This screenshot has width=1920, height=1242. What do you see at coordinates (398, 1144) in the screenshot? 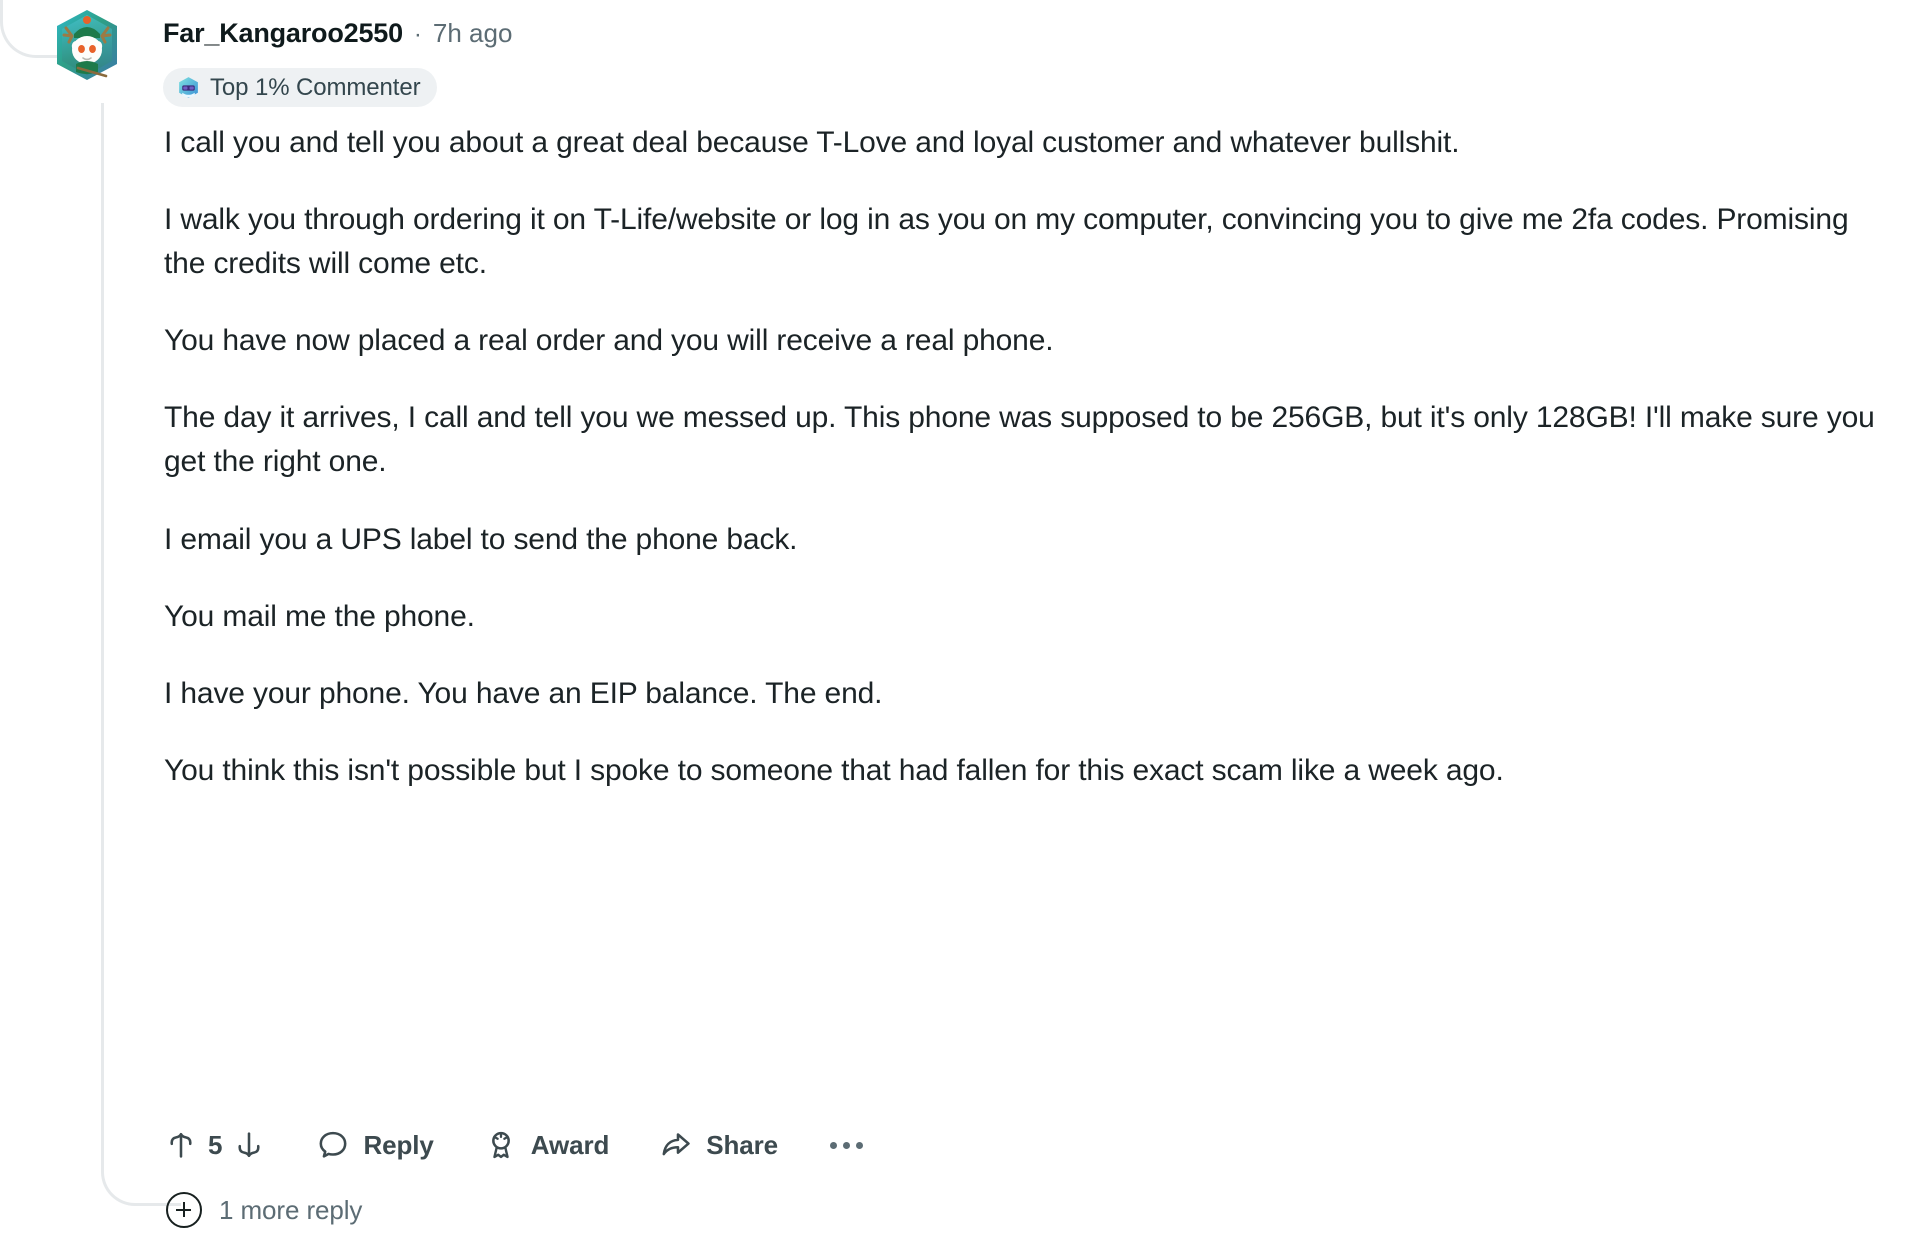
I see `reply-label: Reply` at bounding box center [398, 1144].